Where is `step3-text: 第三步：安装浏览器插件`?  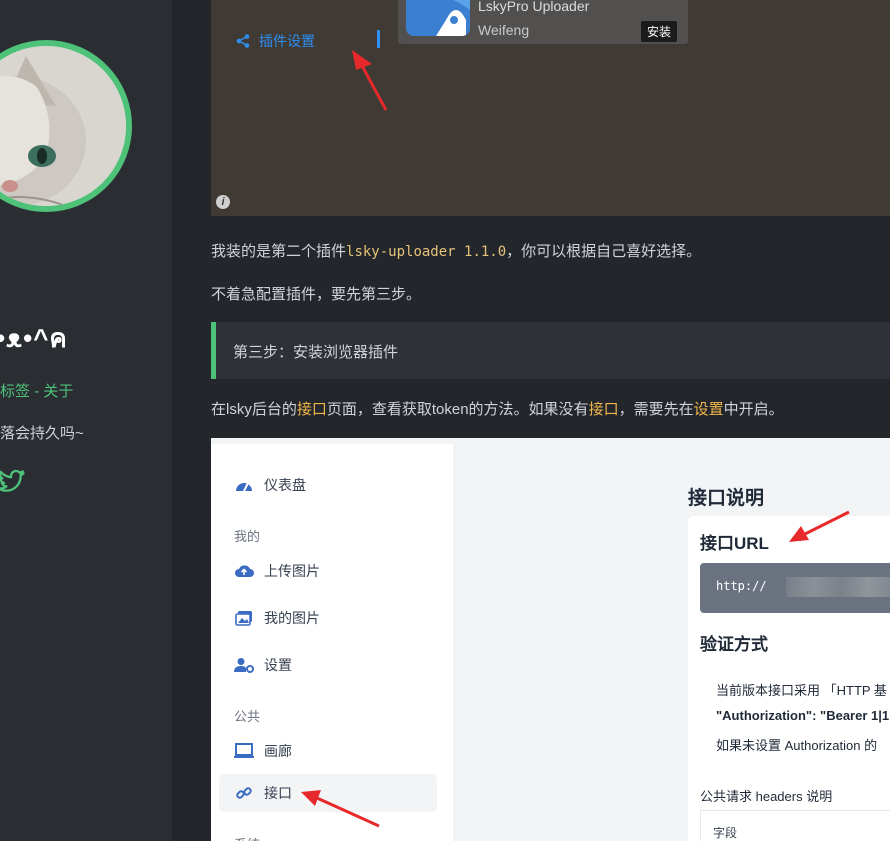
step3-text: 第三步：安装浏览器插件 is located at coordinates (316, 352).